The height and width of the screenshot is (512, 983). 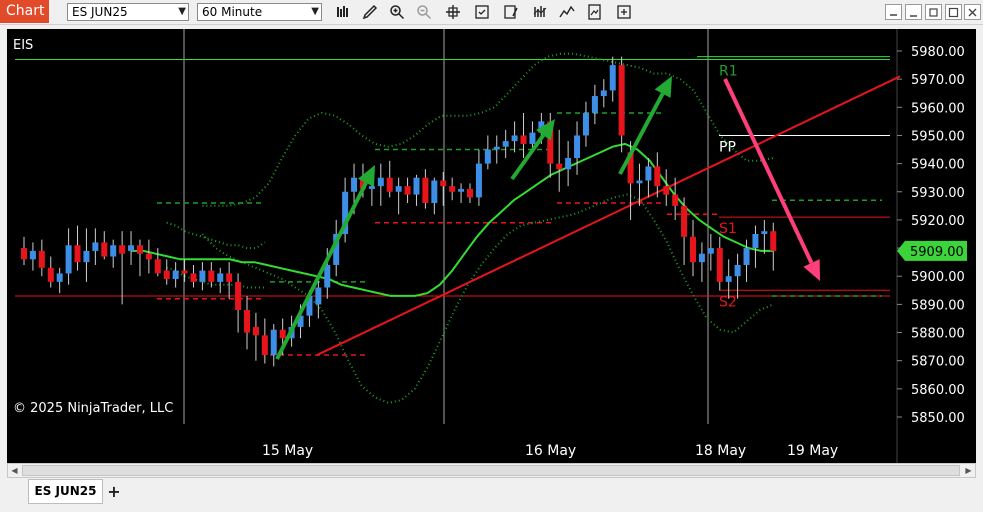 What do you see at coordinates (511, 12) in the screenshot?
I see `strategies-icon` at bounding box center [511, 12].